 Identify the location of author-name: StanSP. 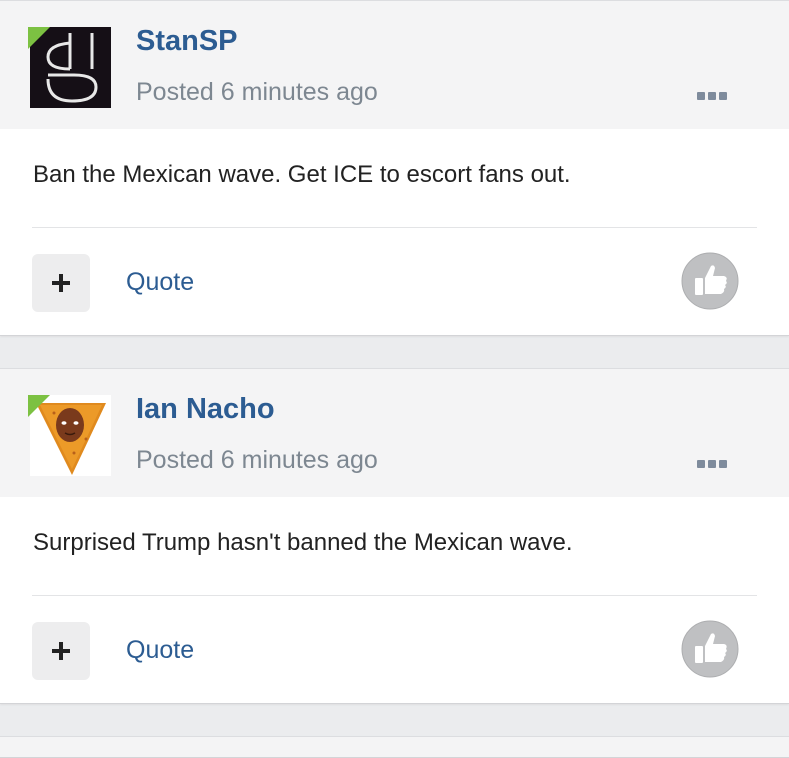
(187, 41).